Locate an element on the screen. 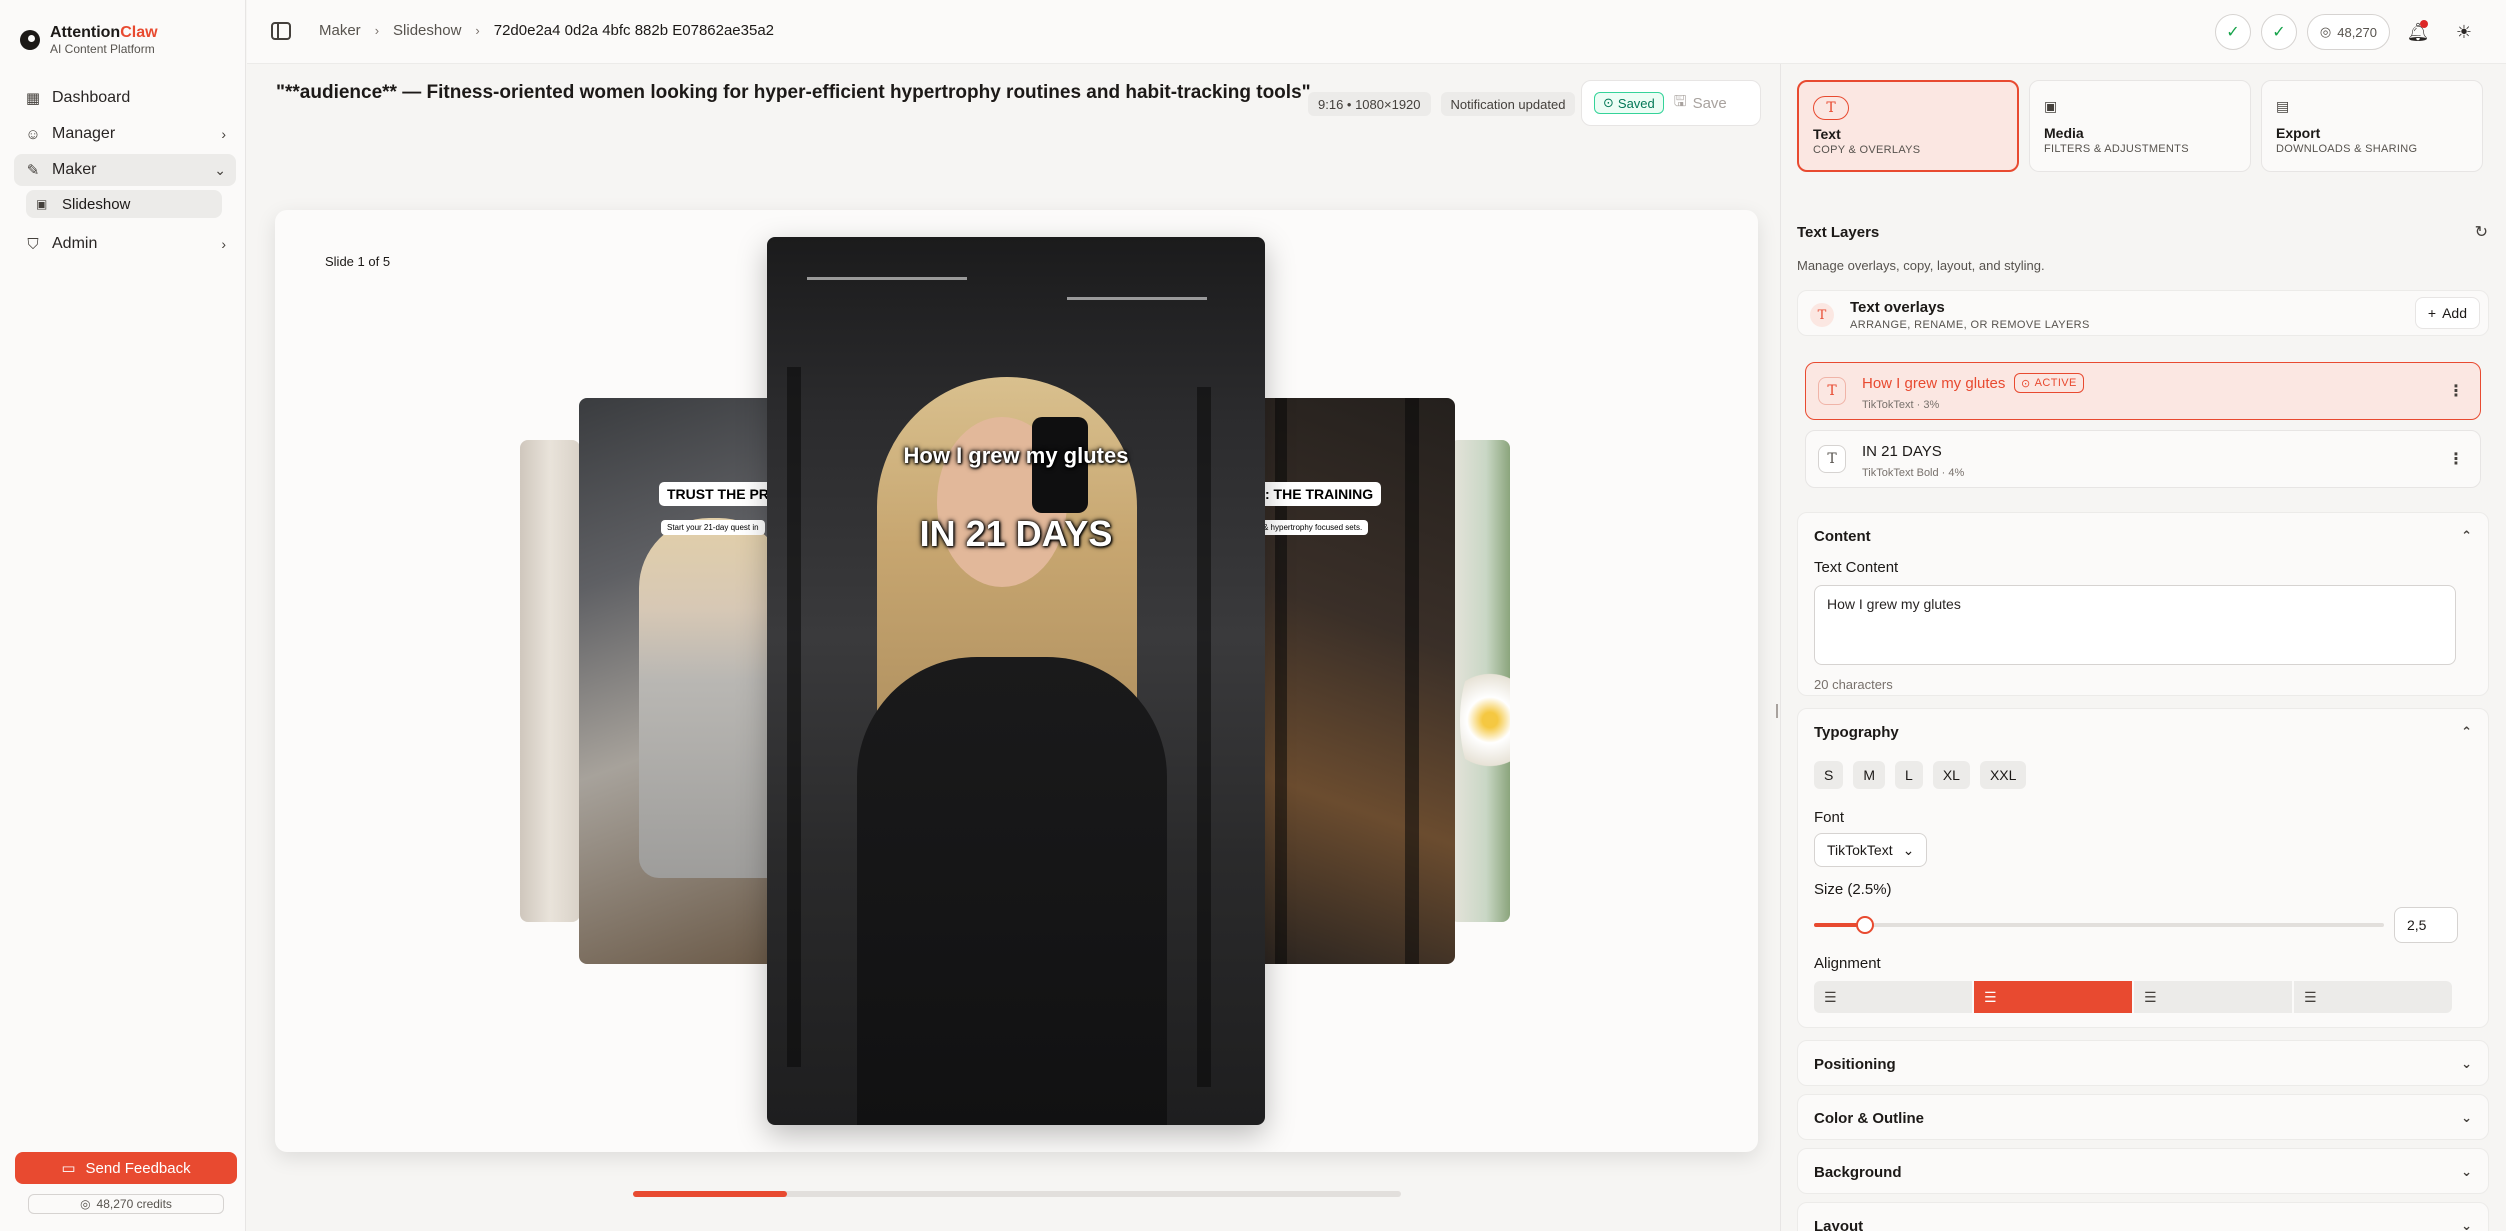 Image resolution: width=2506 pixels, height=1231 pixels. size-m-button: M is located at coordinates (1869, 775).